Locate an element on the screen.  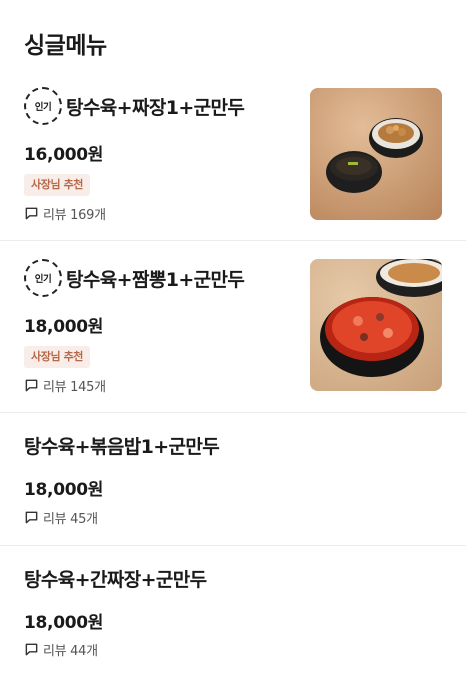
review-count-label: 리뷰 145개 is located at coordinates (74, 387).